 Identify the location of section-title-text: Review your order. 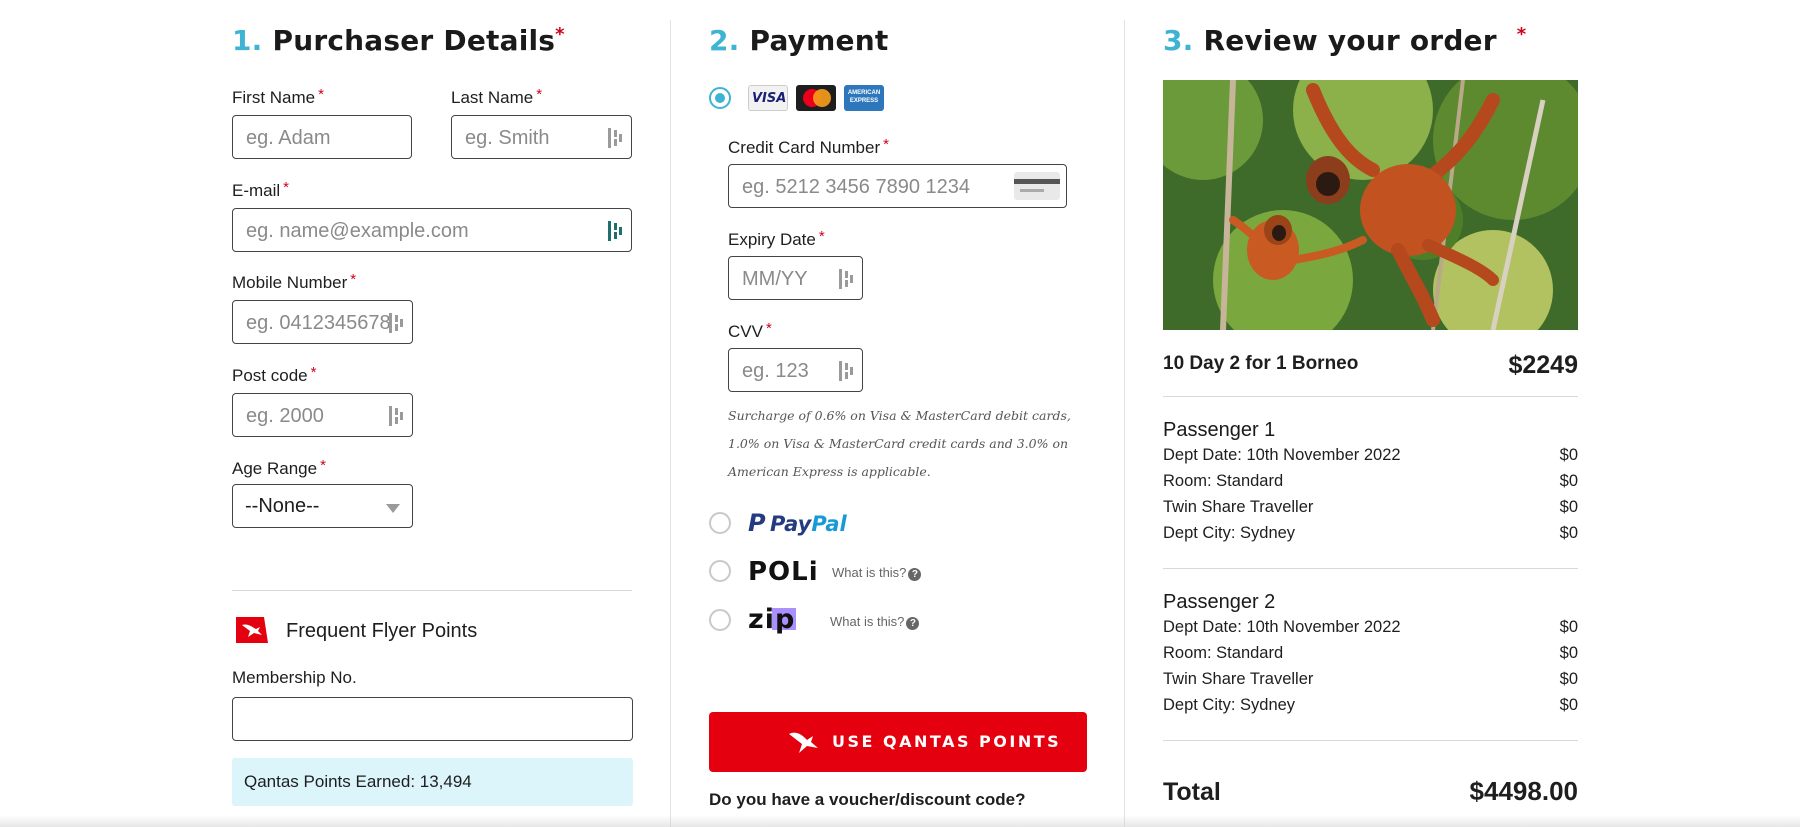
(1350, 40).